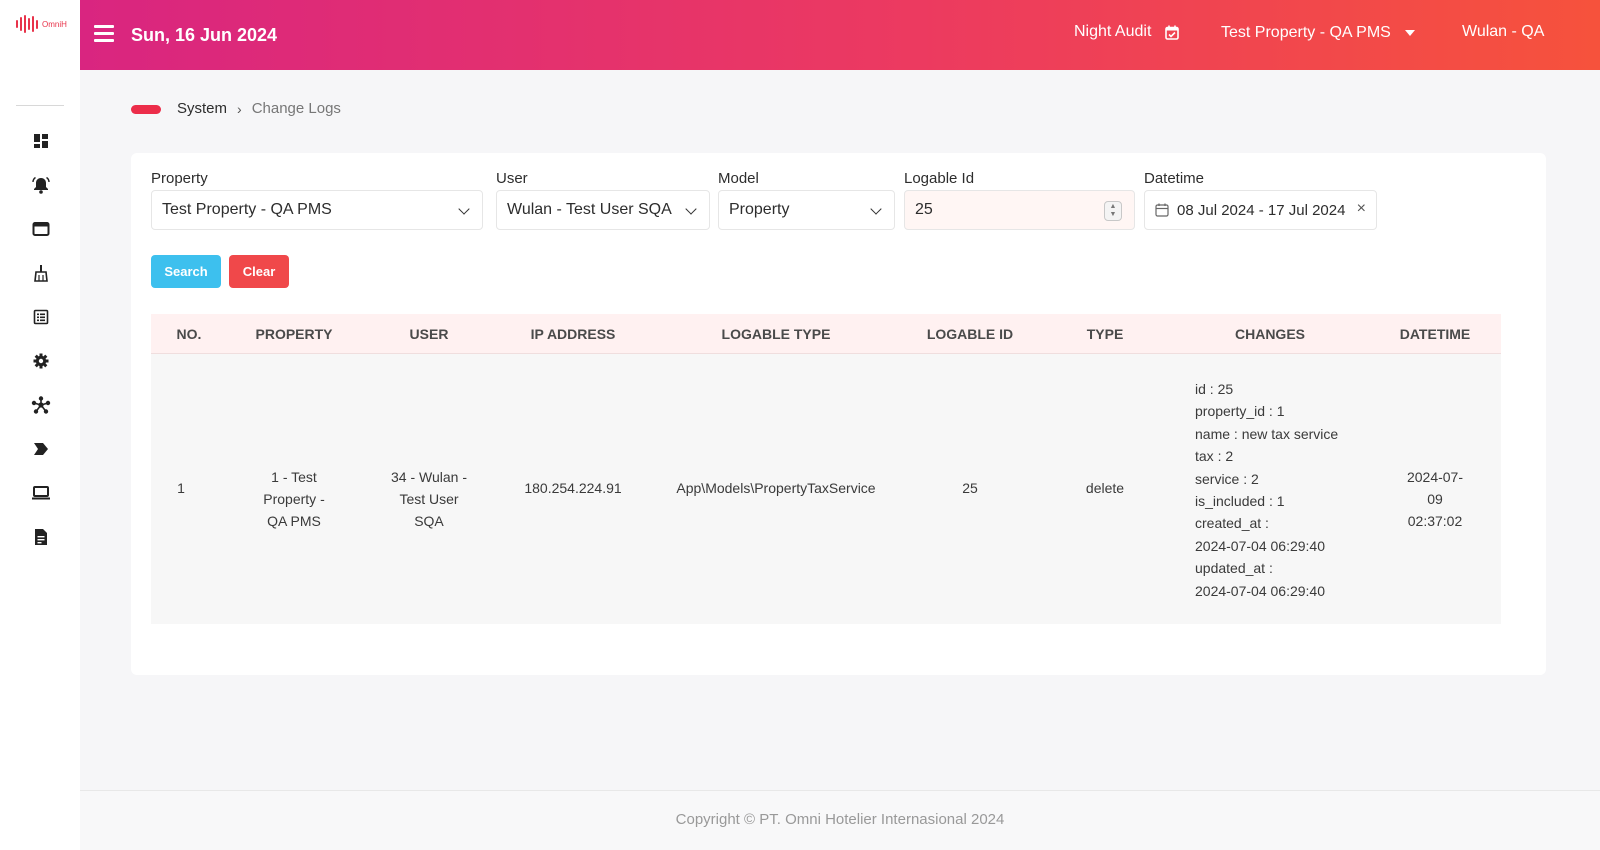 The height and width of the screenshot is (850, 1600). I want to click on change-line: tax : 2, so click(1214, 456).